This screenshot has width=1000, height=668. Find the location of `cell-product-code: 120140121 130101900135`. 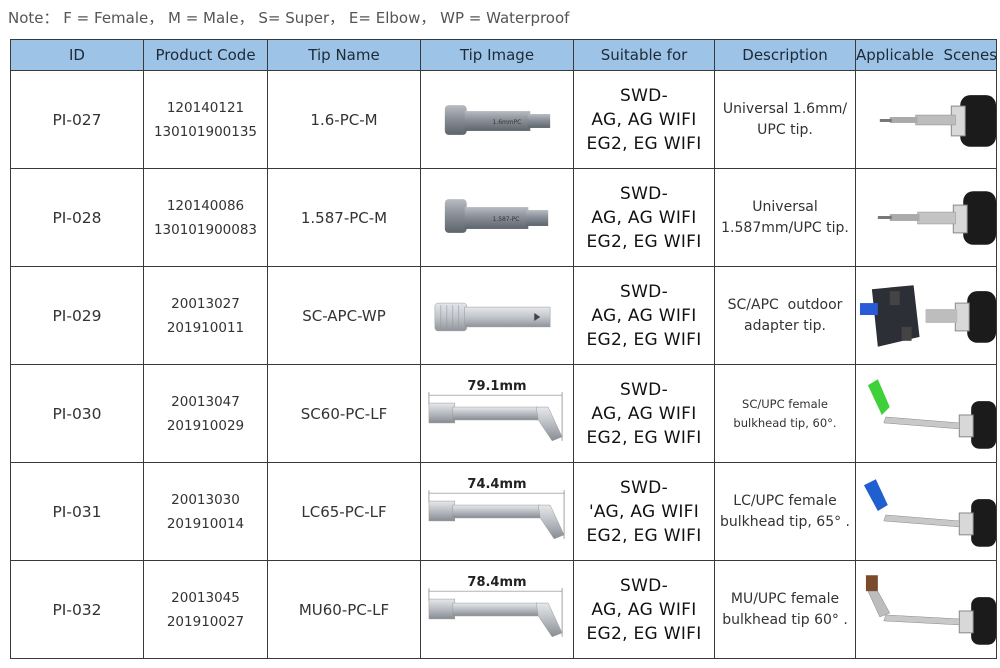

cell-product-code: 120140121 130101900135 is located at coordinates (205, 119).